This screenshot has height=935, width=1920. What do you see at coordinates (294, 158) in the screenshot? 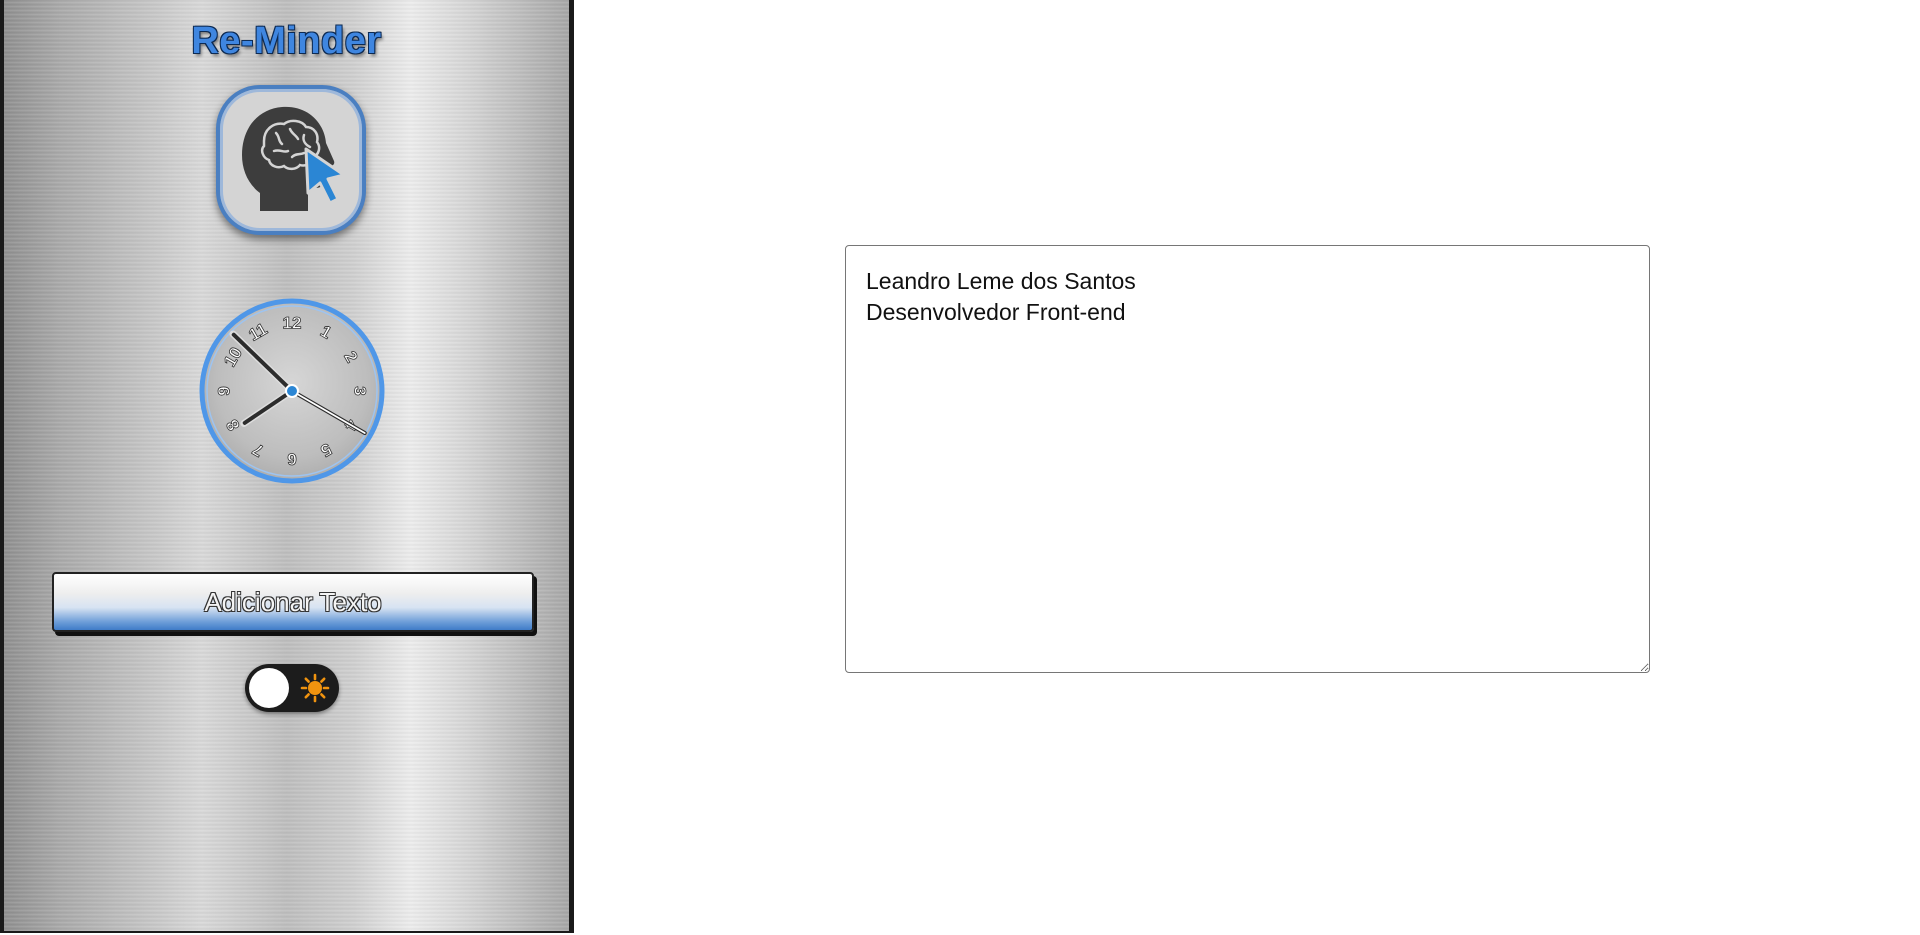
I see `brain-head-cursor-icon` at bounding box center [294, 158].